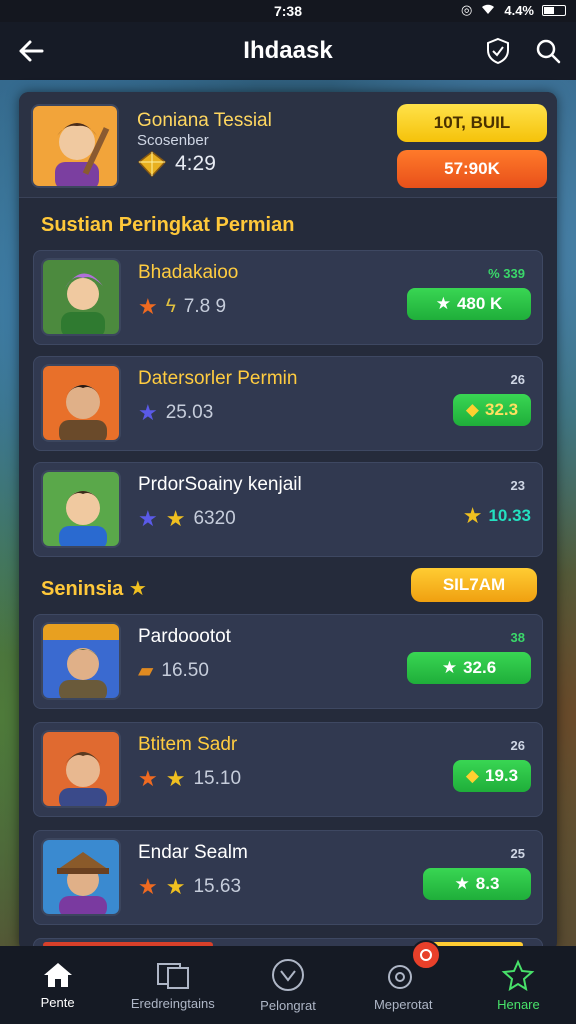 The height and width of the screenshot is (1024, 576). Describe the element at coordinates (168, 225) in the screenshot. I see `section-title-ranking: Sustian Peringkat Permian` at that location.